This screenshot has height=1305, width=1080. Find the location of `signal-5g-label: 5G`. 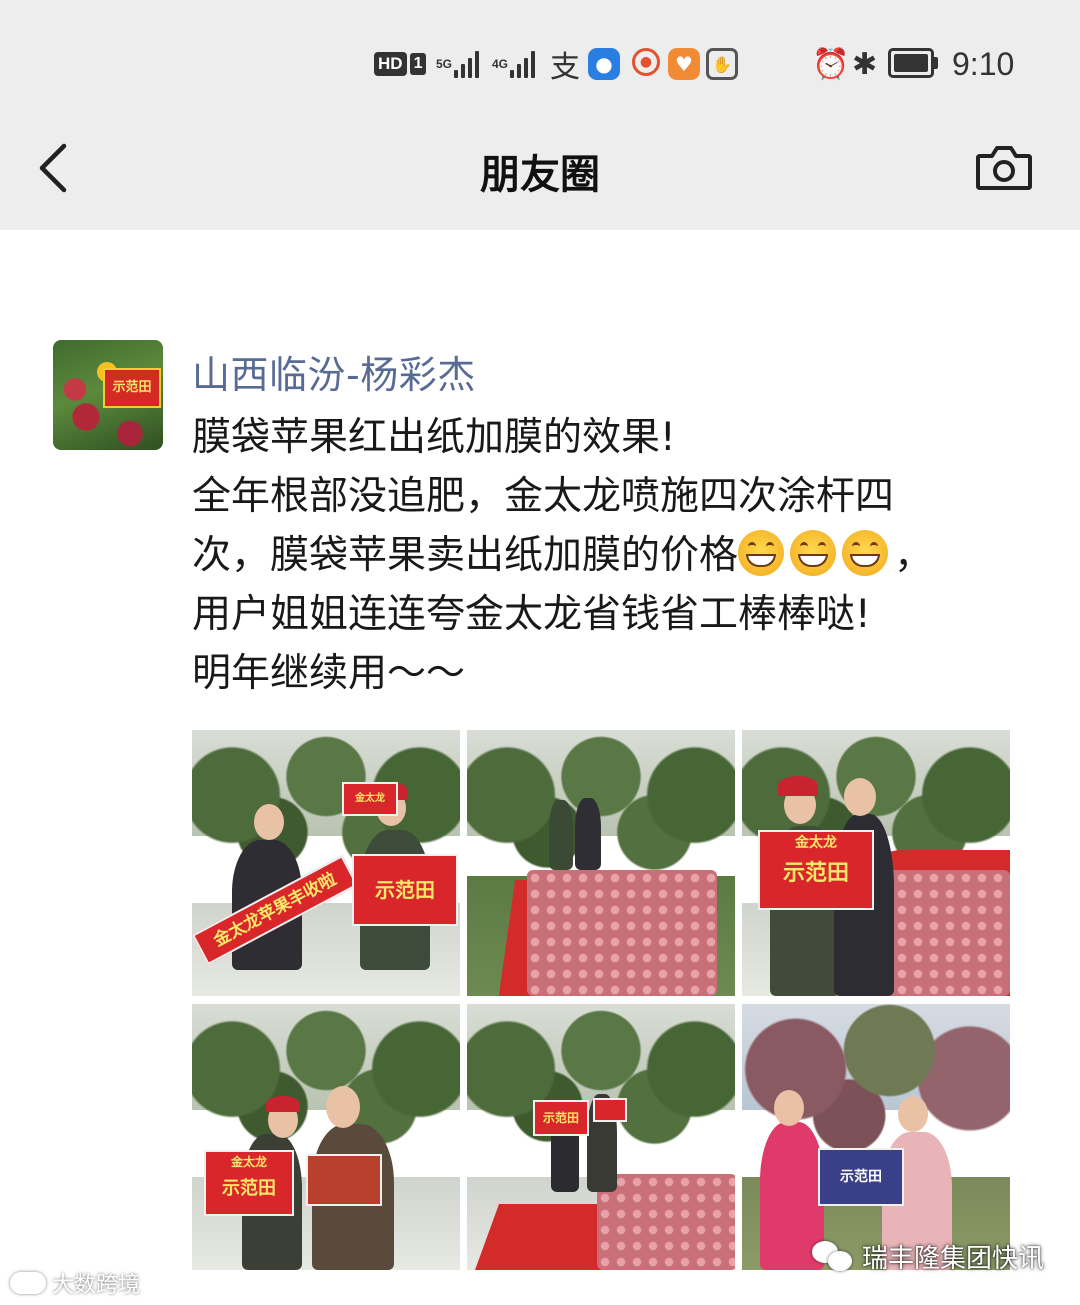

signal-5g-label: 5G is located at coordinates (444, 64).